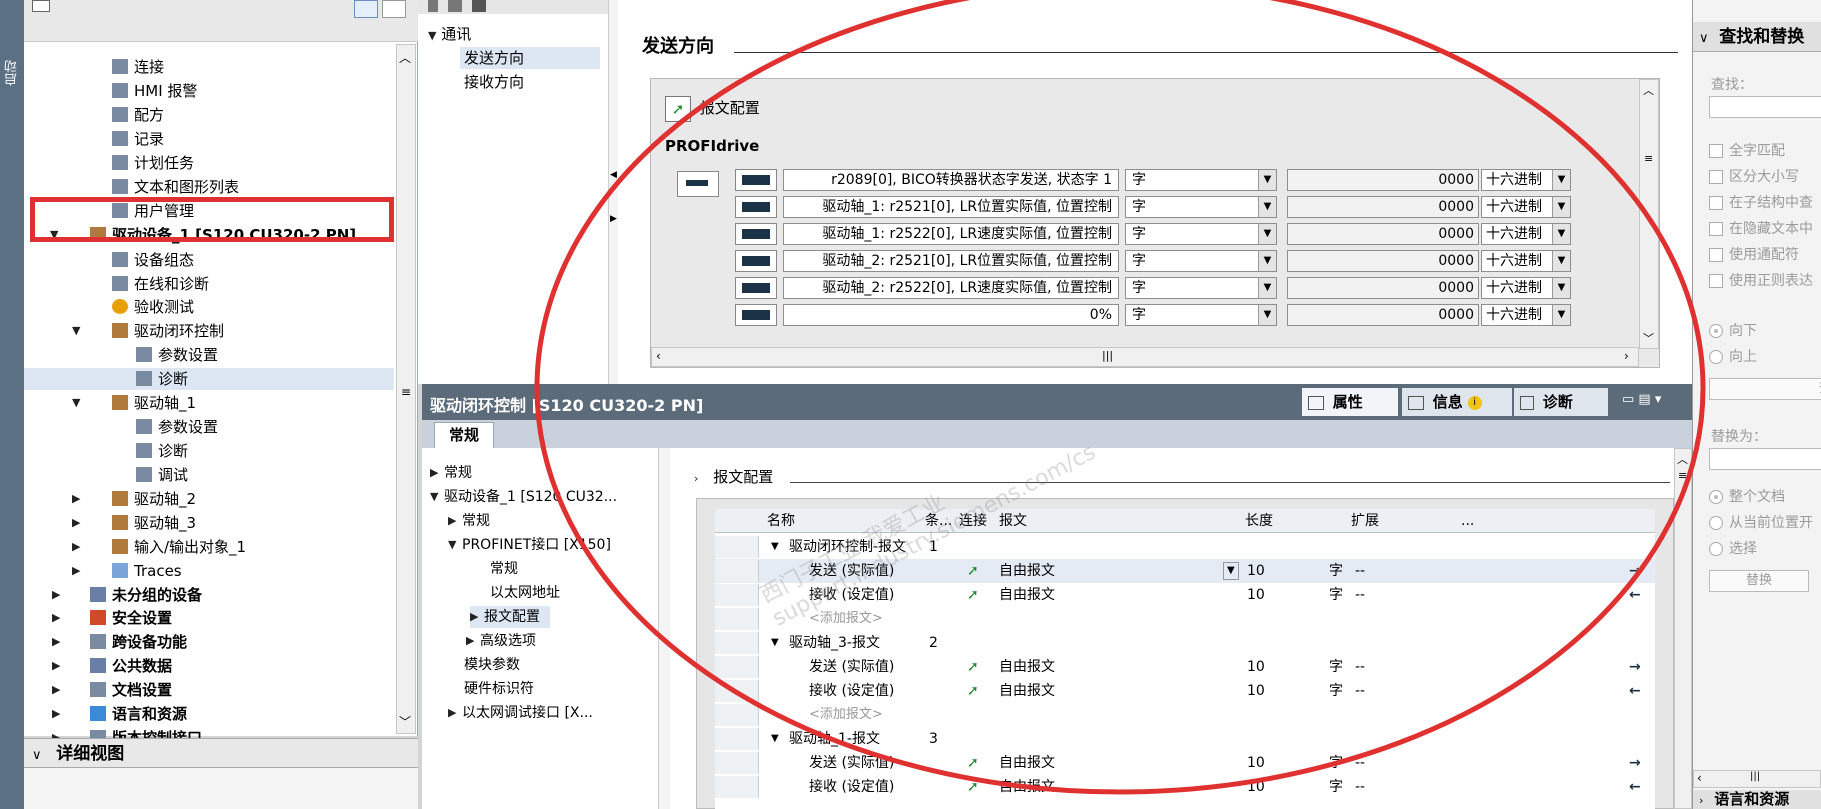 This screenshot has width=1821, height=809. Describe the element at coordinates (1754, 176) in the screenshot. I see `find-option-checkbox: 区分大小写` at that location.